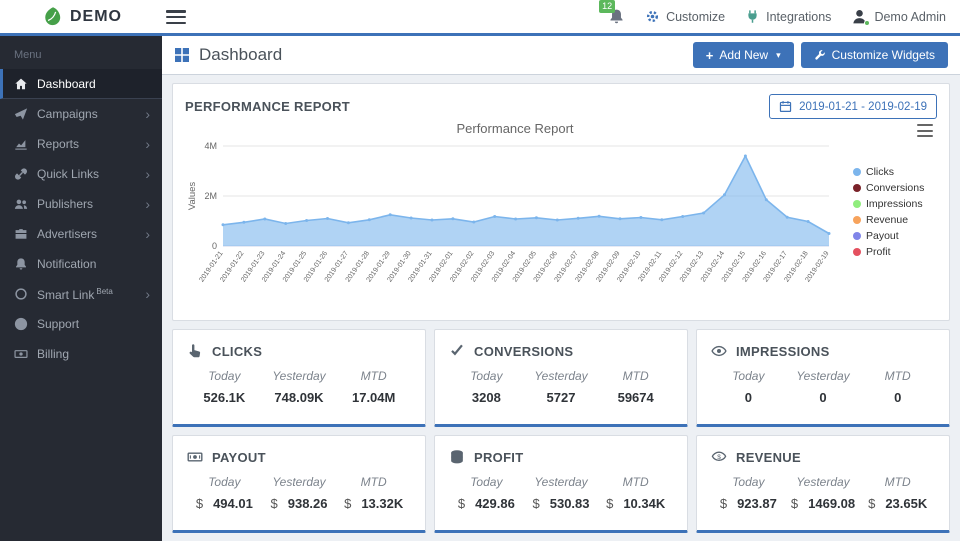 Image resolution: width=960 pixels, height=541 pixels. I want to click on stat-card-metrics: Today $494.01 Yesterday $938.26 MTD $13.32K, so click(299, 493).